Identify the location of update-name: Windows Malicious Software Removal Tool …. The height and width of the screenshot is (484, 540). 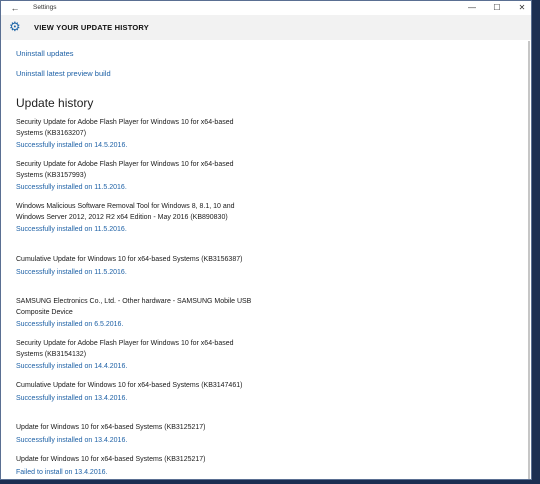
(125, 212).